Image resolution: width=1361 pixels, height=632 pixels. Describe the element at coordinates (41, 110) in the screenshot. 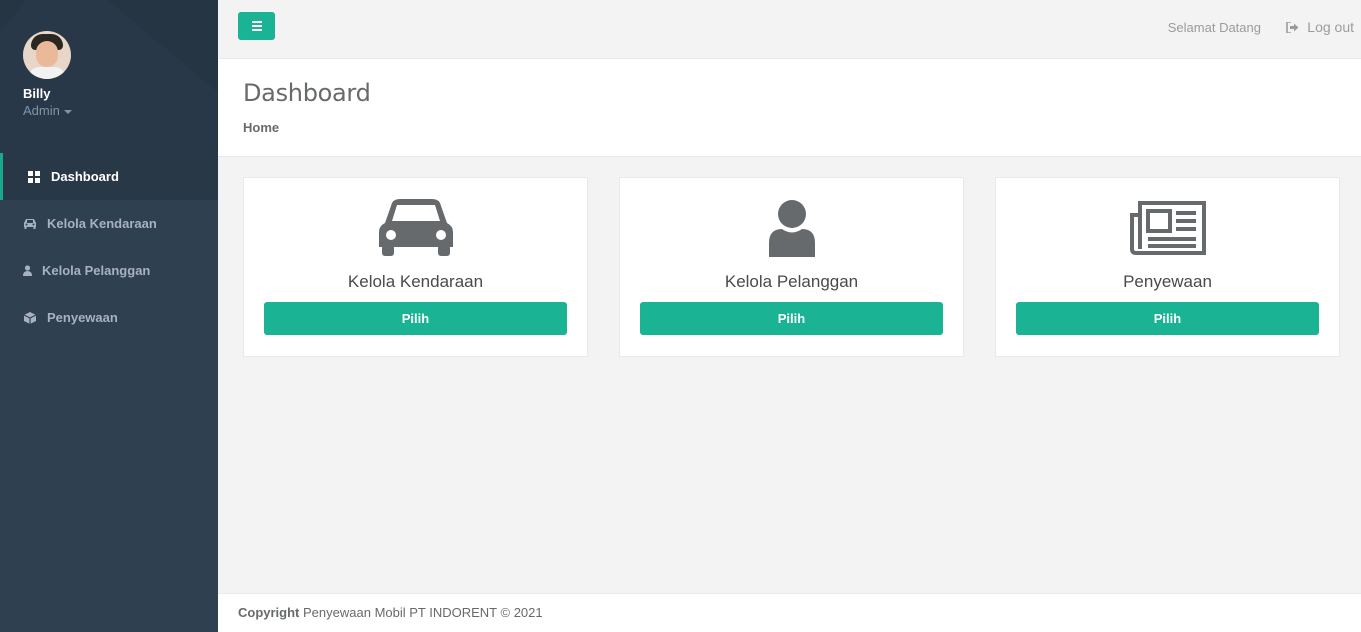

I see `role-label: Admin` at that location.